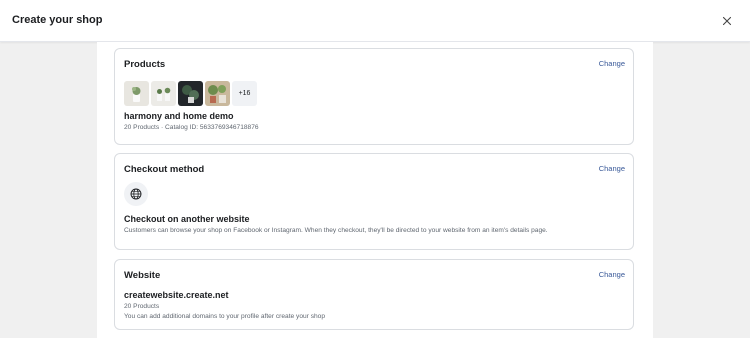 Image resolution: width=750 pixels, height=338 pixels. I want to click on globe-icon, so click(136, 194).